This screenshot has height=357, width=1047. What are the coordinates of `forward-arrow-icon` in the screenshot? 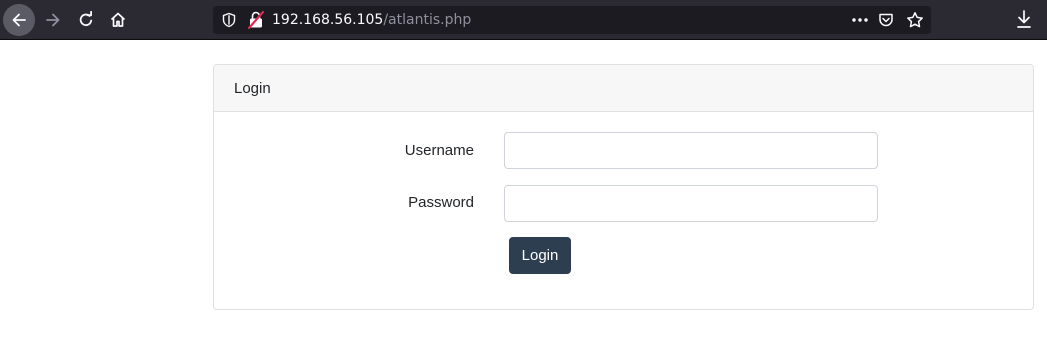 It's located at (53, 20).